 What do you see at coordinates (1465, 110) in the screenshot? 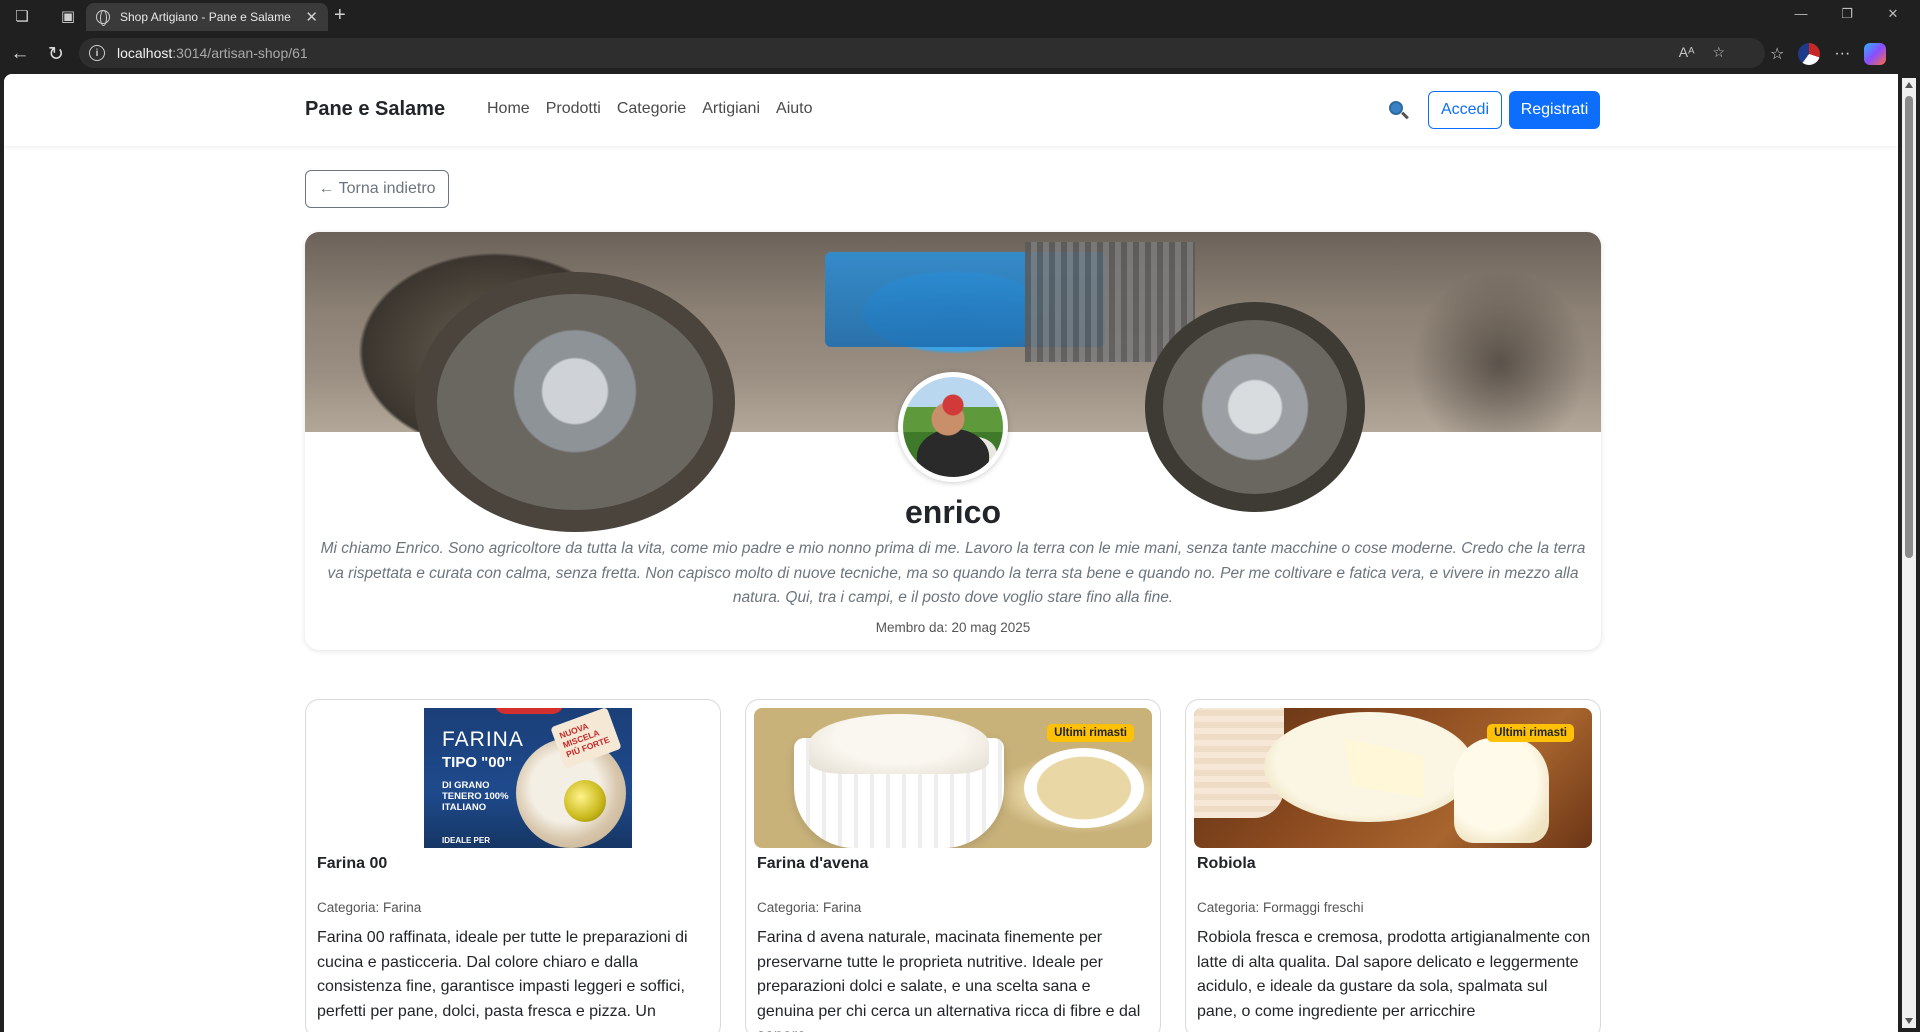
I see `login-button: Accedi` at bounding box center [1465, 110].